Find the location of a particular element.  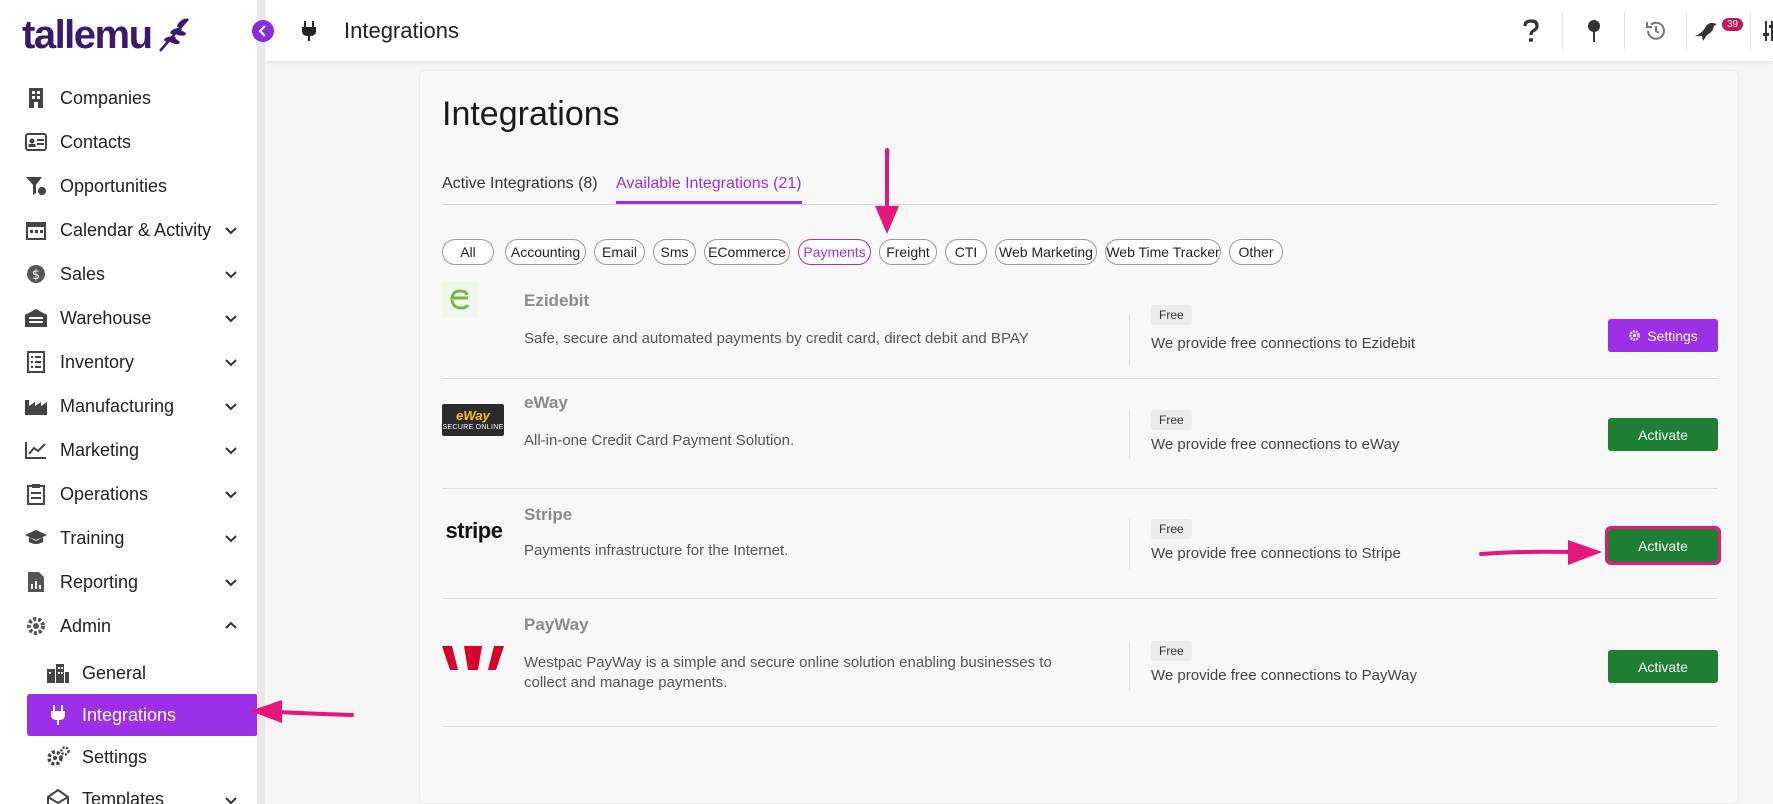

filter-all: All is located at coordinates (468, 252).